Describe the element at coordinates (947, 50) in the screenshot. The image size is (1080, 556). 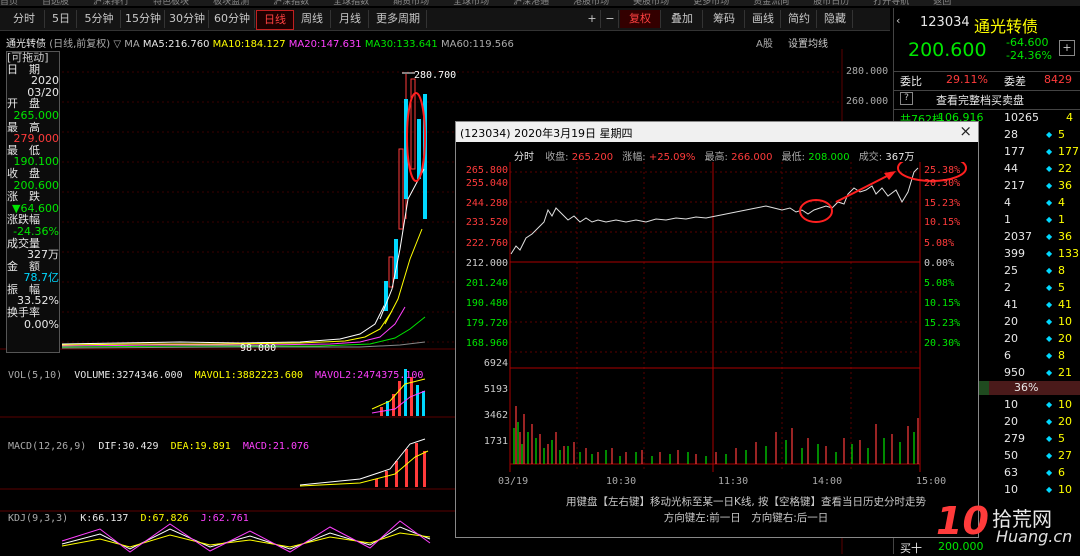
I see `quote-price: 200.600` at that location.